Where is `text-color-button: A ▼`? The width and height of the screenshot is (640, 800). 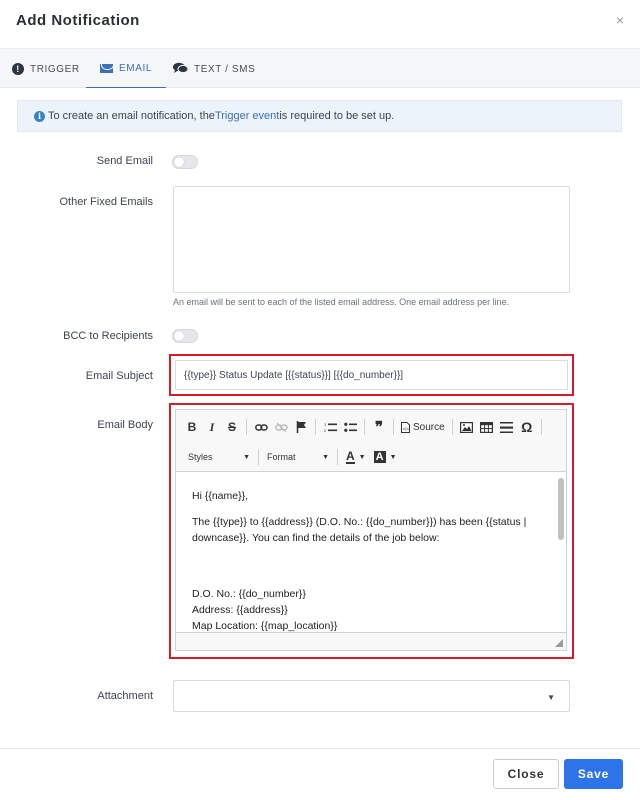
text-color-button: A ▼ is located at coordinates (356, 457).